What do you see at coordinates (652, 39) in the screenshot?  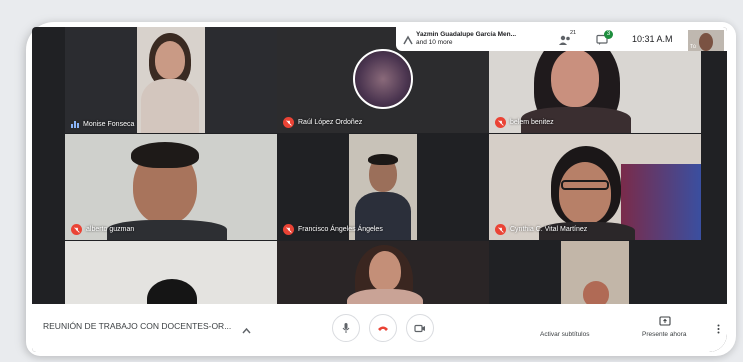 I see `clock: 10:31 A.M` at bounding box center [652, 39].